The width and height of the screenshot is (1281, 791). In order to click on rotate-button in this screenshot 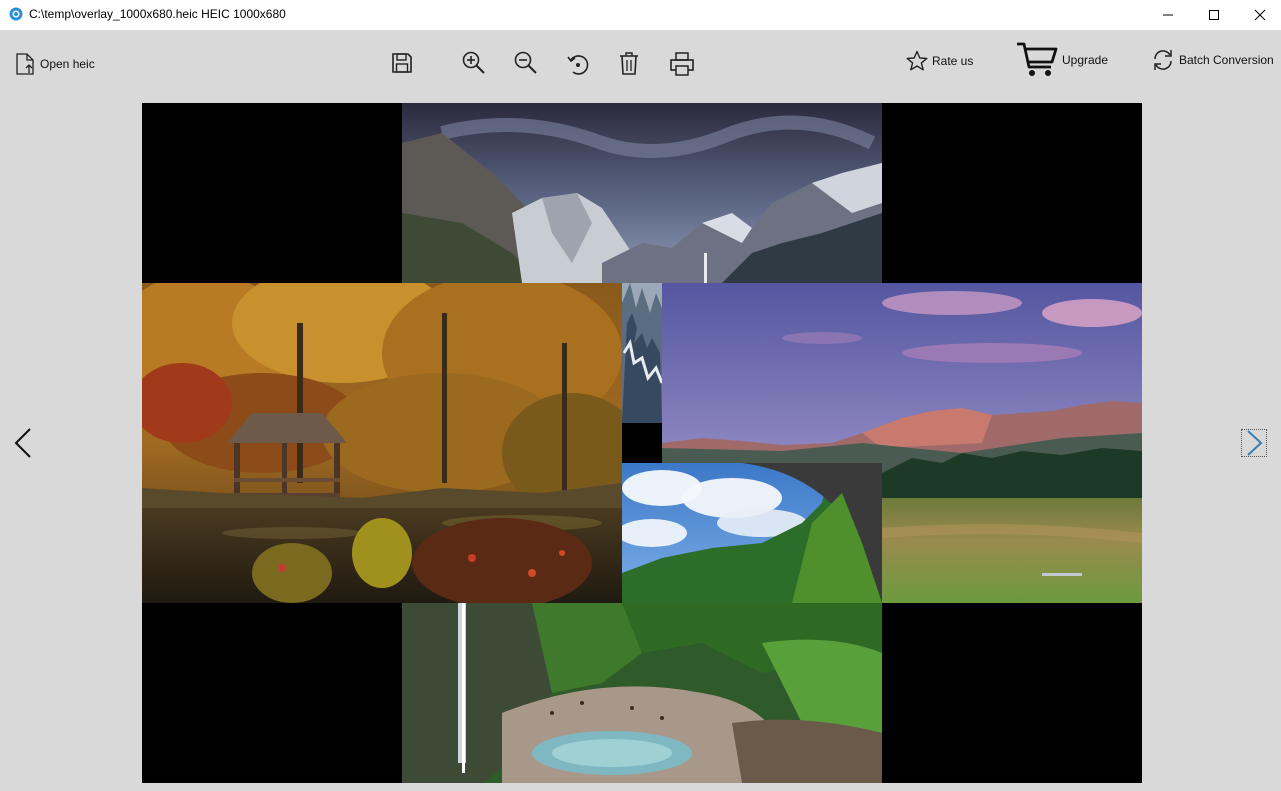, I will do `click(578, 64)`.